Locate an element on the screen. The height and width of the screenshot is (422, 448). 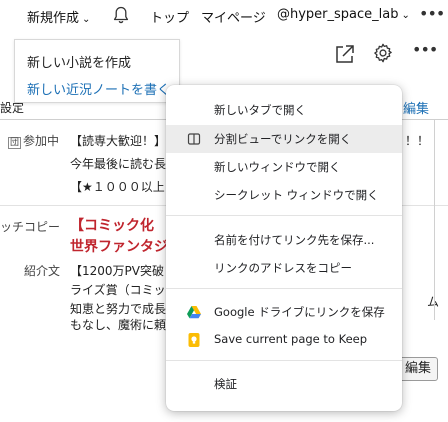
content-border is located at coordinates (434, 220).